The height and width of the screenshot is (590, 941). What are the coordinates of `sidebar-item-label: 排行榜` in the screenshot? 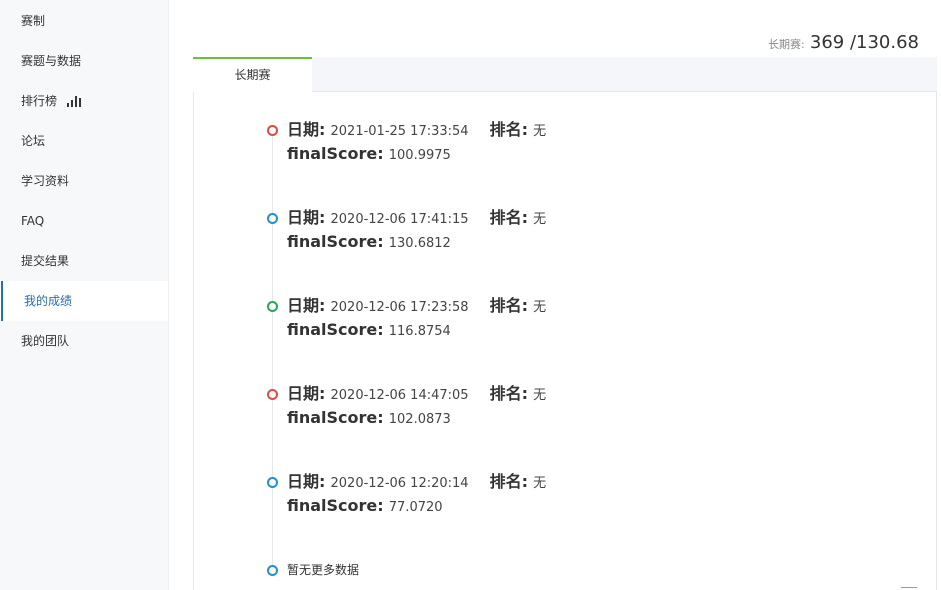 It's located at (39, 101).